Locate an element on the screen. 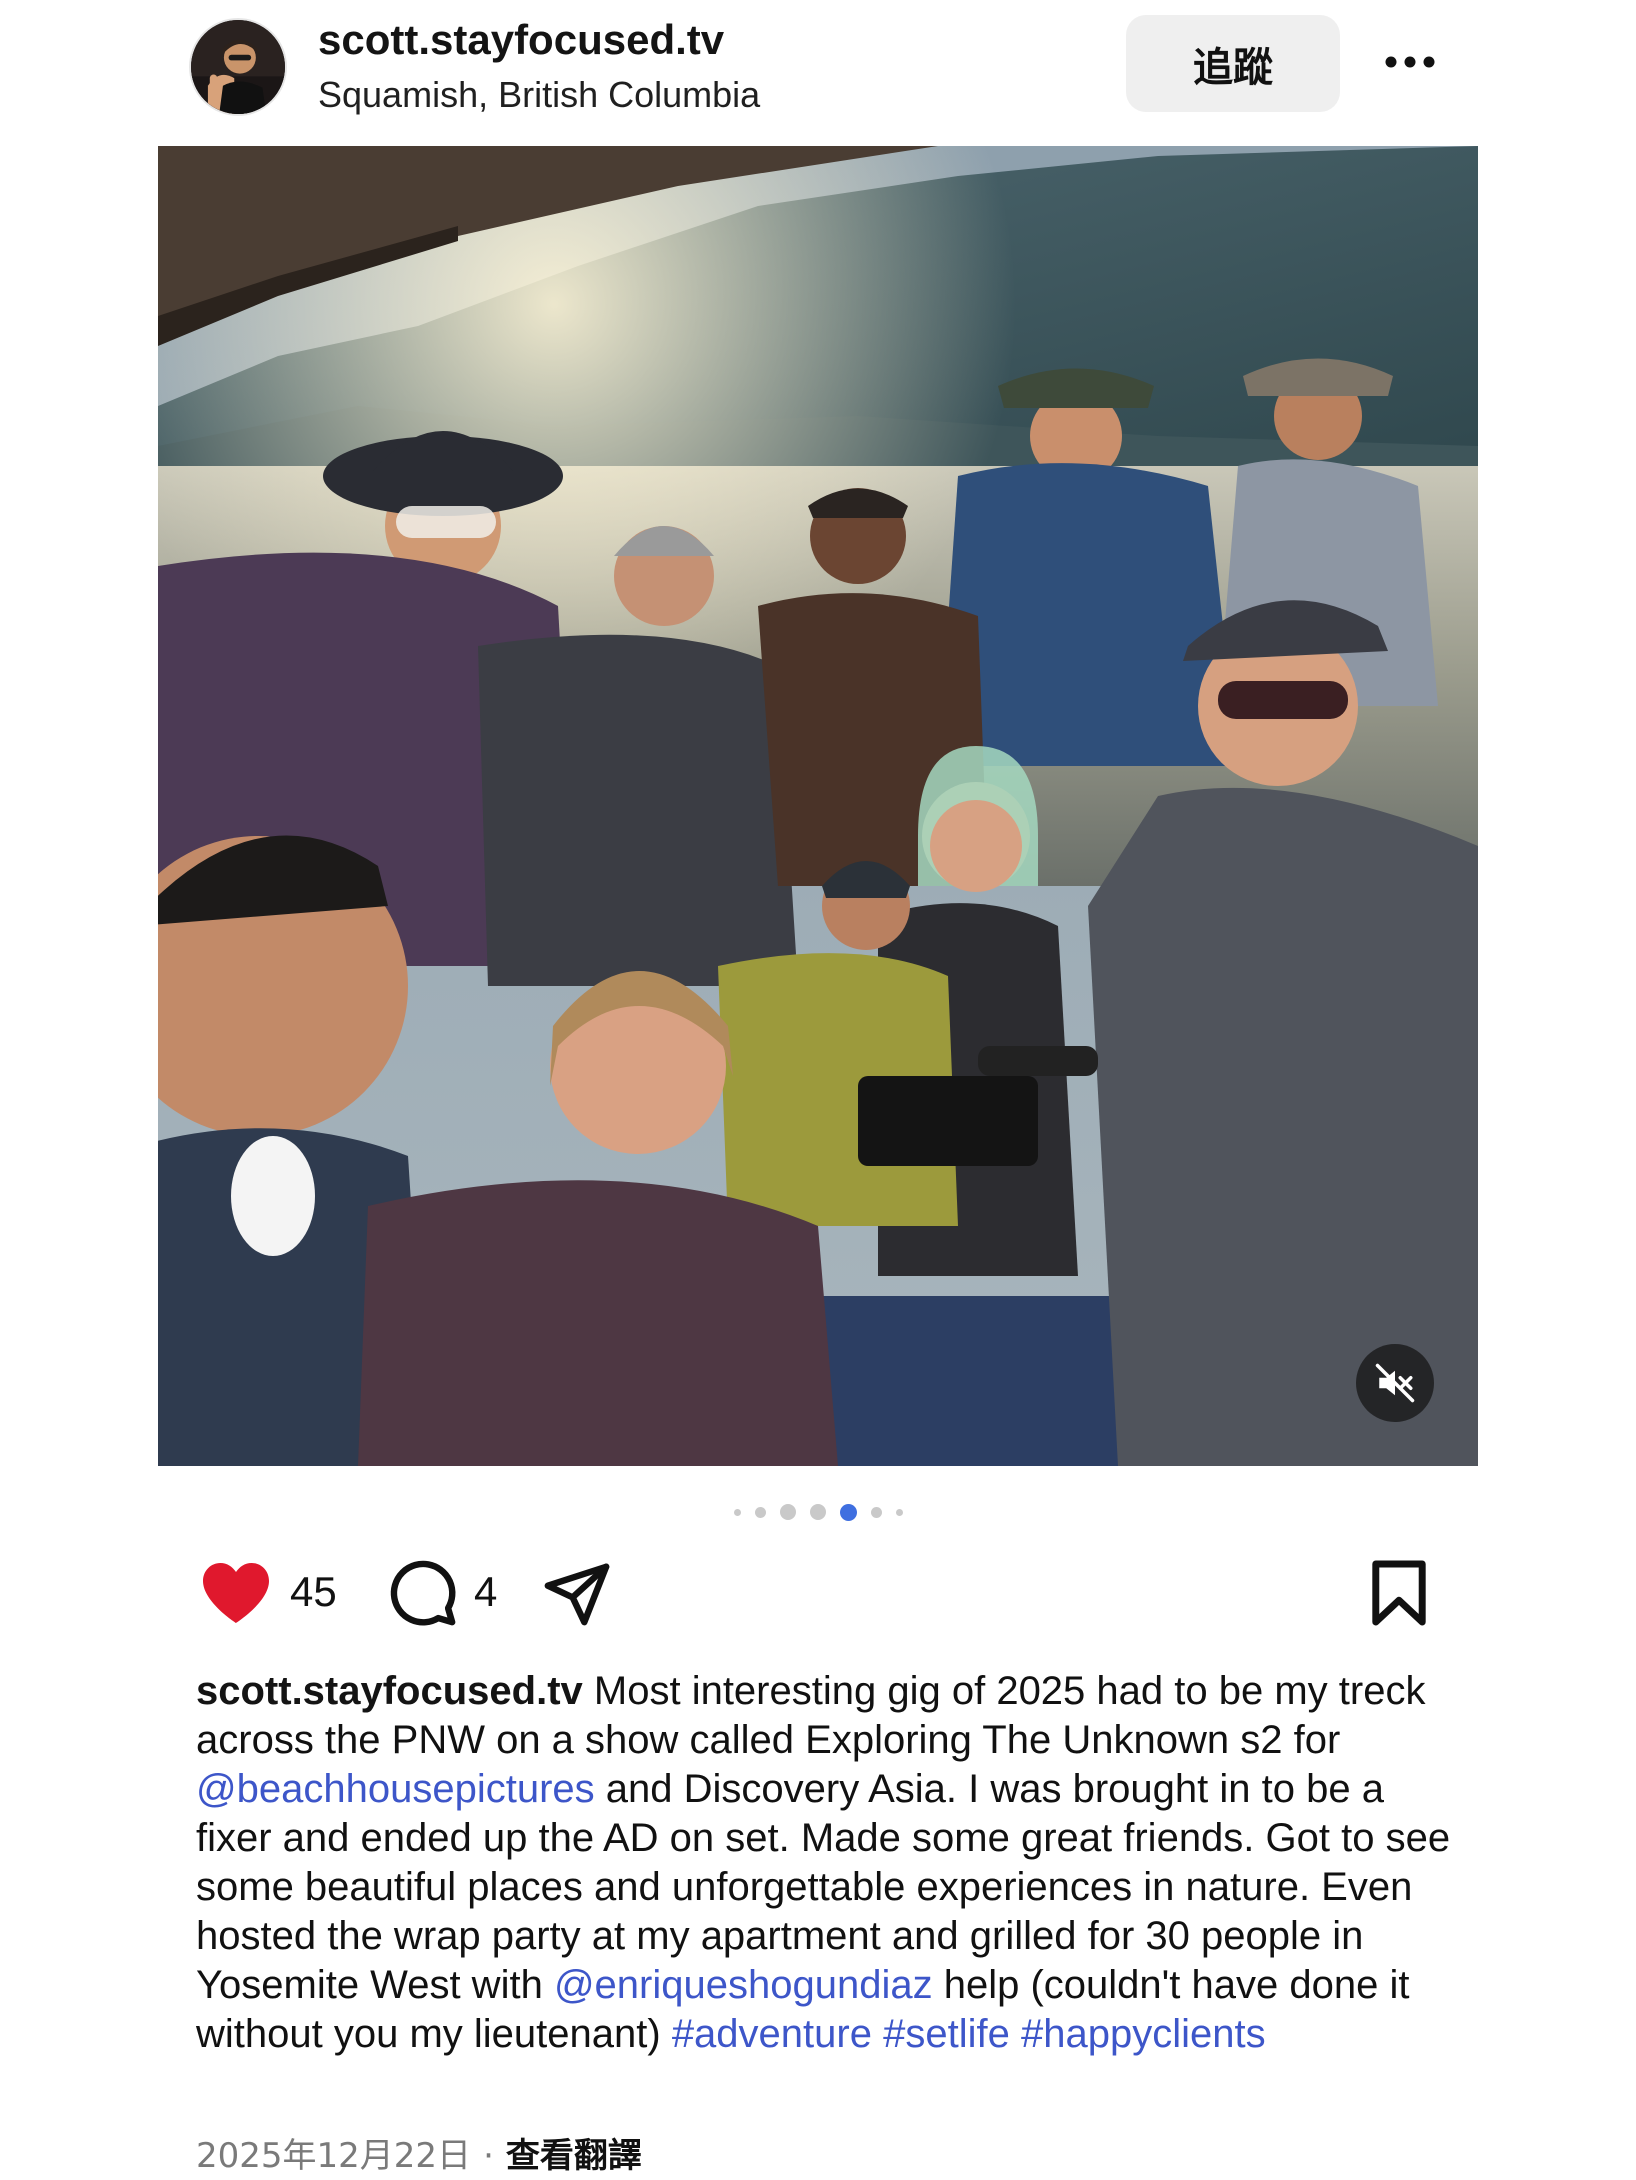  carousel-dot-active is located at coordinates (848, 1512).